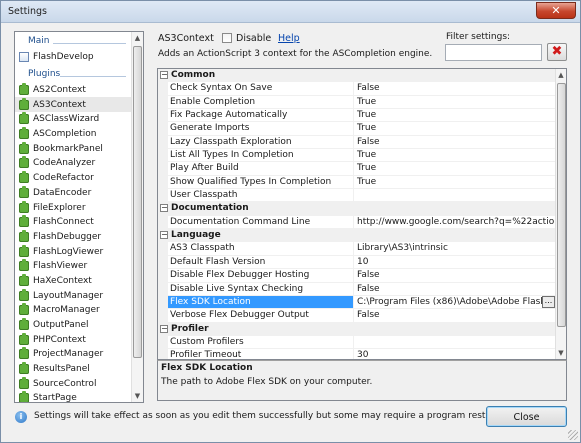 The image size is (581, 443). Describe the element at coordinates (357, 209) in the screenshot. I see `category-documentation: − Documentation` at that location.